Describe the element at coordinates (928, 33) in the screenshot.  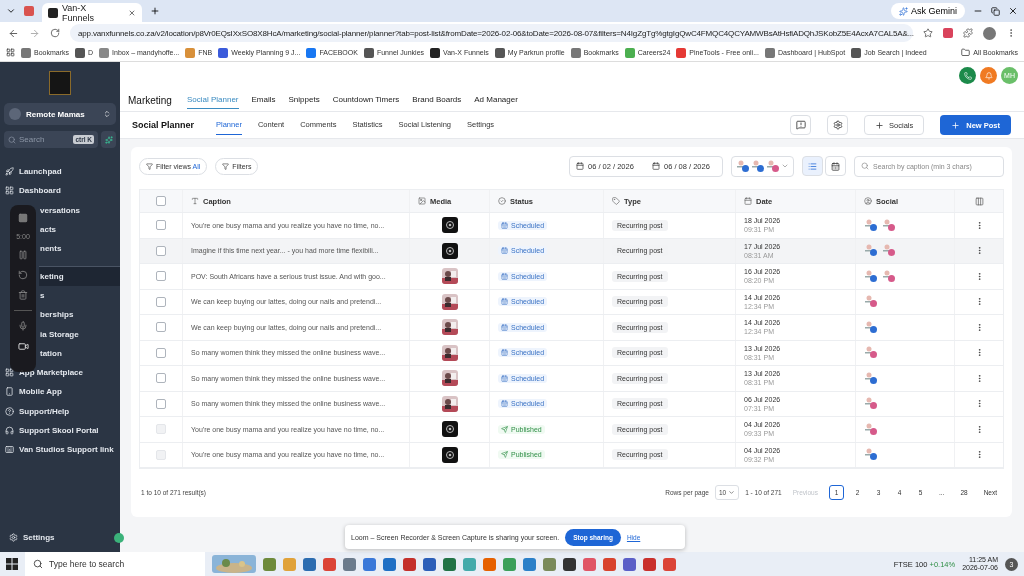
I see `bookmark-star-icon` at that location.